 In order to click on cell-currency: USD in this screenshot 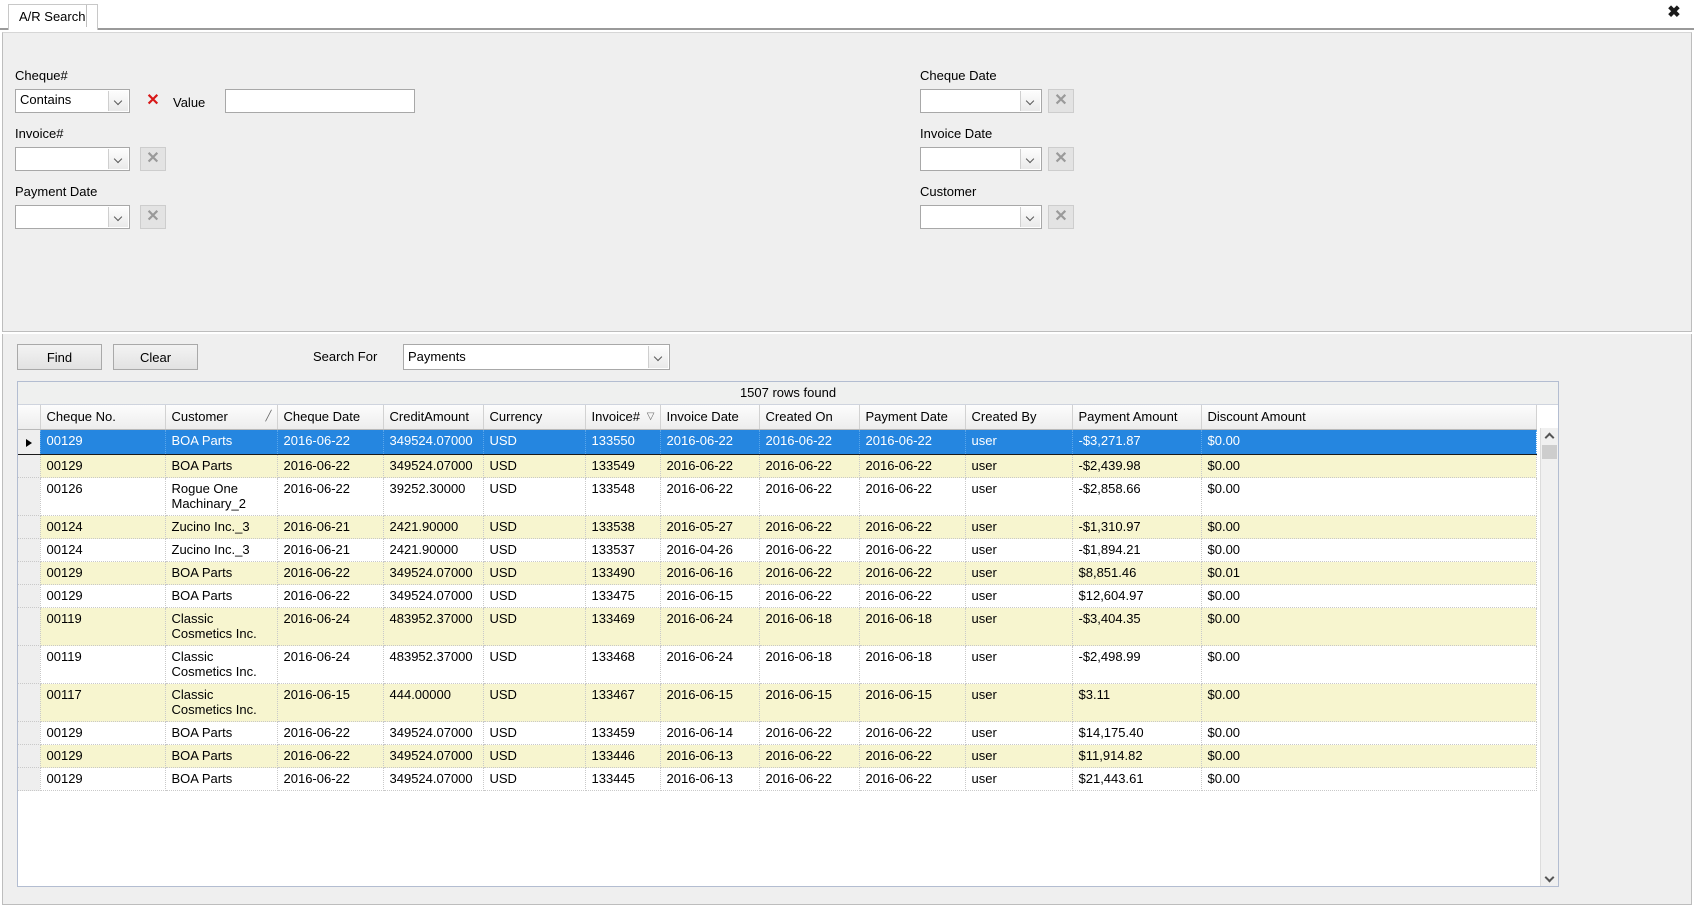, I will do `click(534, 756)`.